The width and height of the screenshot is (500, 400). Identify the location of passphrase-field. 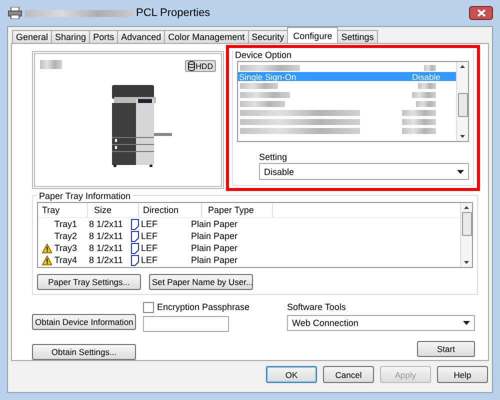
(186, 324).